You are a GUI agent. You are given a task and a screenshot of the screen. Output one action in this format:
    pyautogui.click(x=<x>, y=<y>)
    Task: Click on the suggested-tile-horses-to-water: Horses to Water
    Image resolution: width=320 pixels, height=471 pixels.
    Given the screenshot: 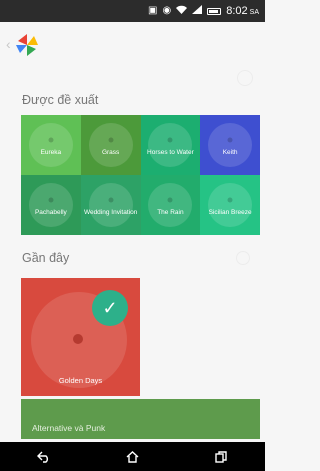 What is the action you would take?
    pyautogui.click(x=170, y=145)
    